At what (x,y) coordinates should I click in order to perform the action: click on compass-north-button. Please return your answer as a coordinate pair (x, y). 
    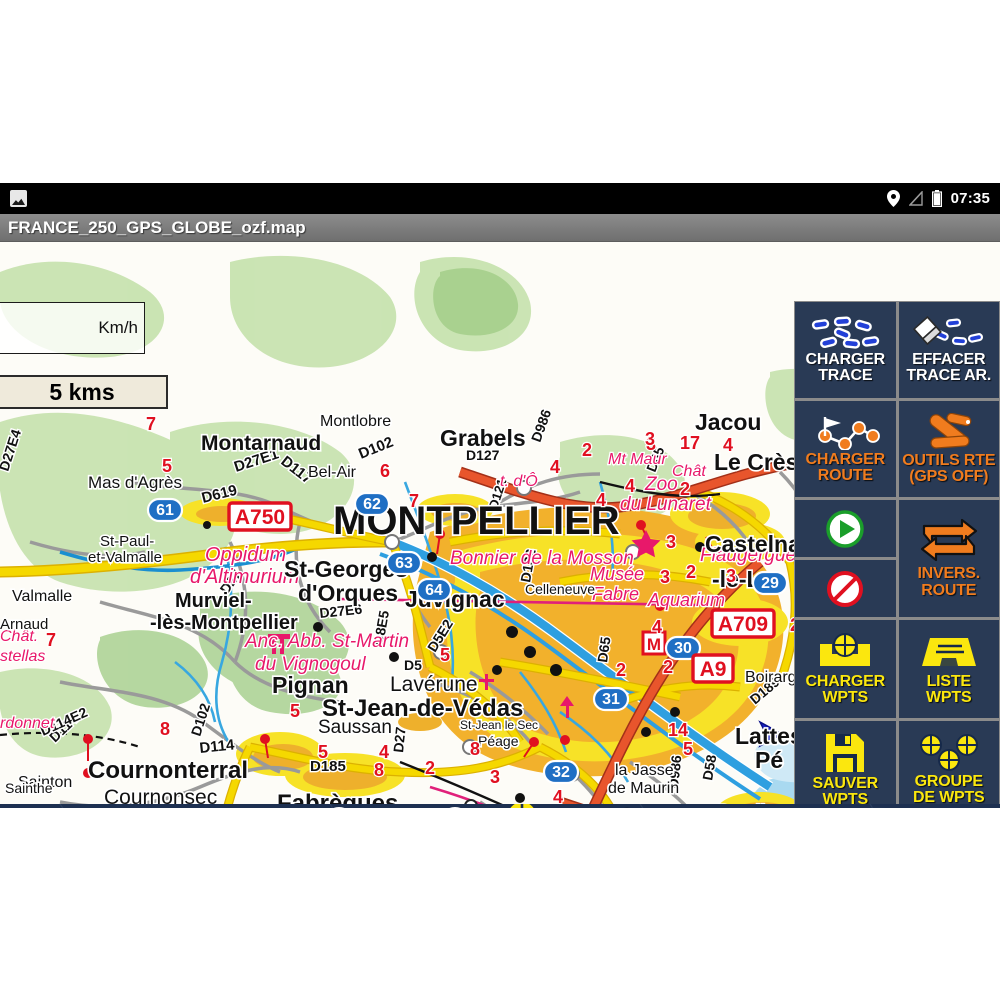
    Looking at the image, I should click on (717, 808).